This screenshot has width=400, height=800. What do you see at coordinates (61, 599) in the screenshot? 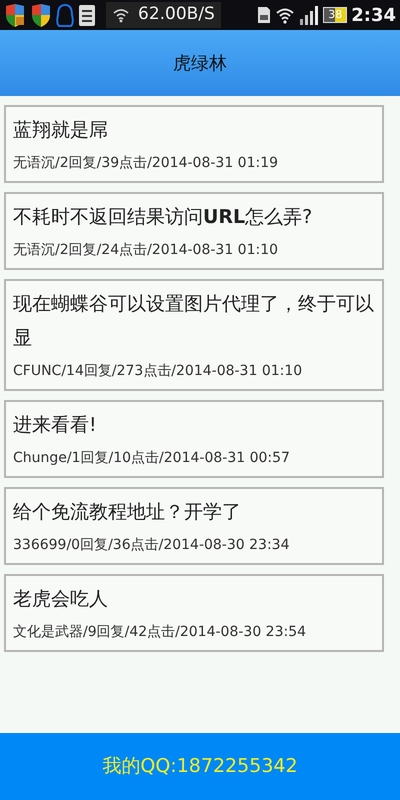
I see `topic-title: 老虎会吃人` at bounding box center [61, 599].